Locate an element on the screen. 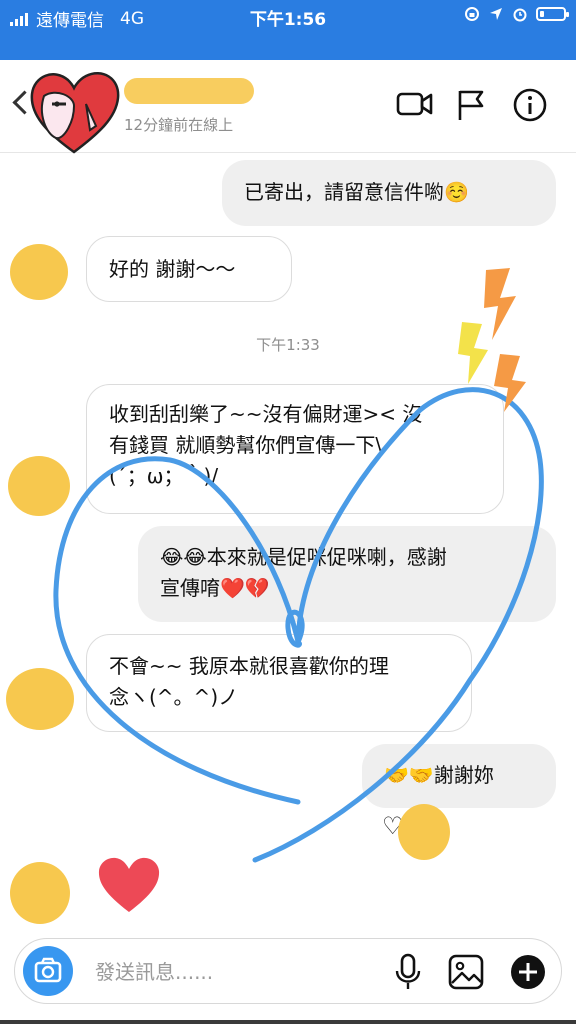  message-timestamp: 下午1:33 is located at coordinates (288, 345).